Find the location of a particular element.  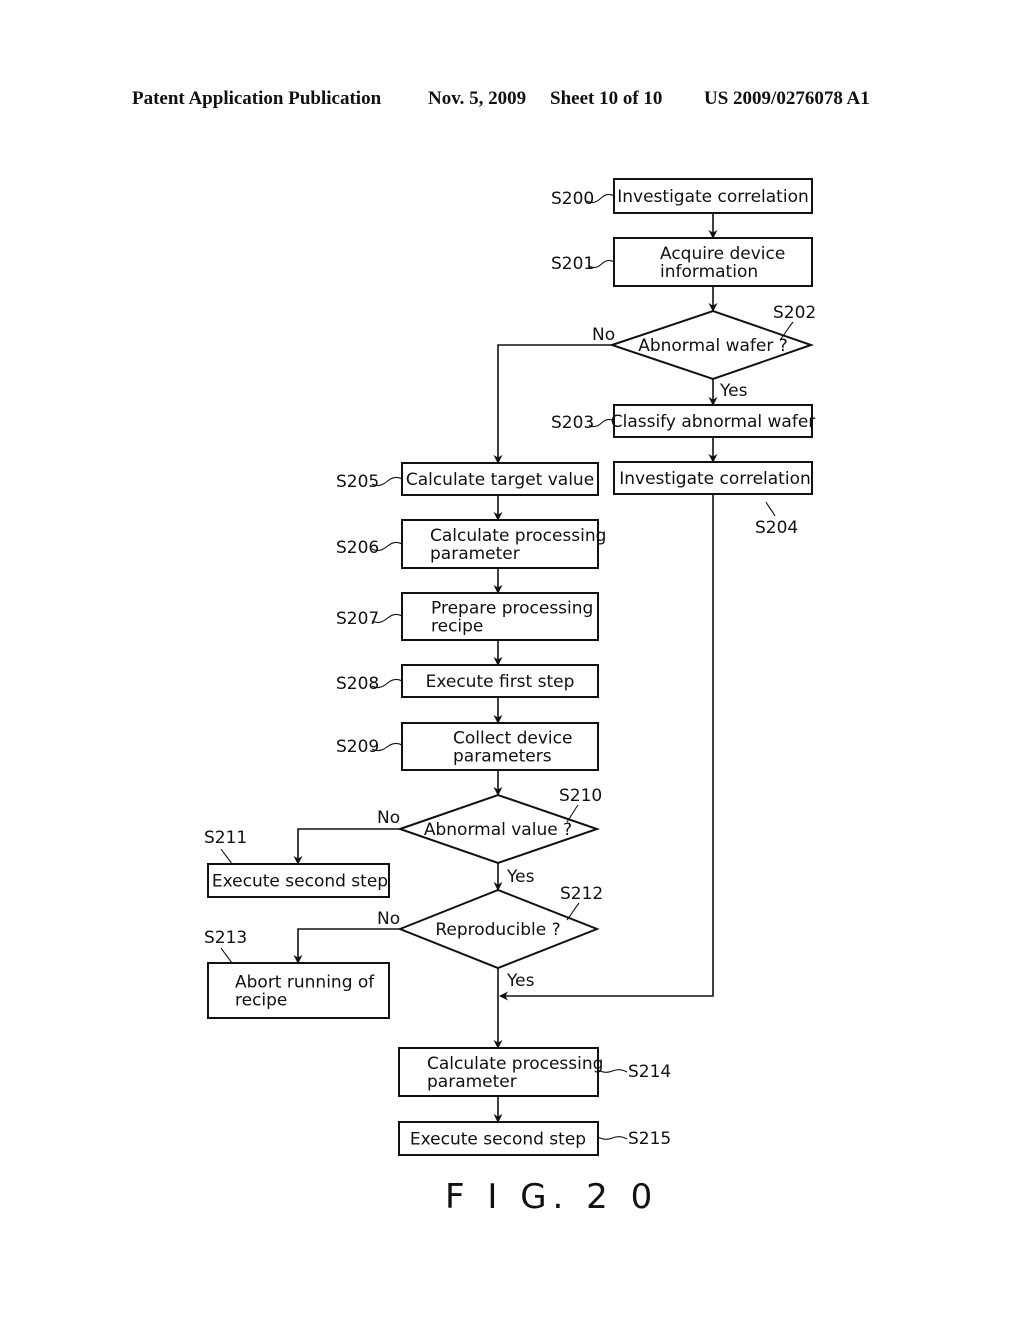

node-text: Abort running of is located at coordinates (305, 983).